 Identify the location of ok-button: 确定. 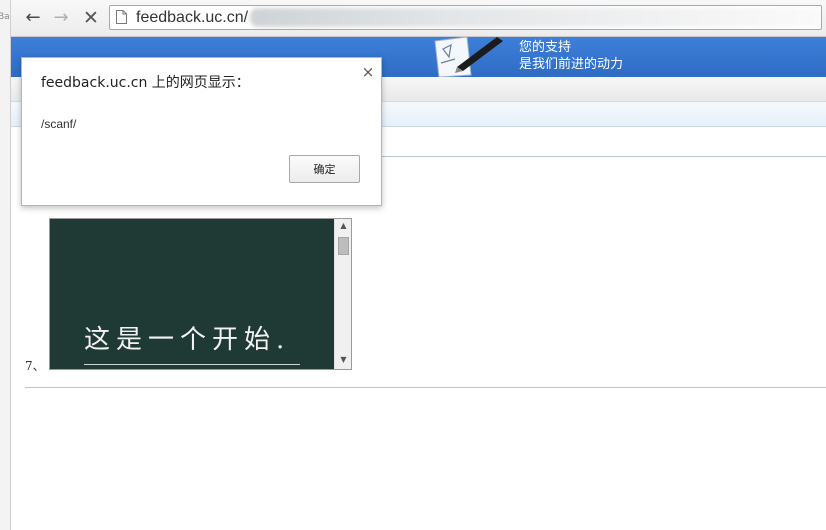
(324, 169).